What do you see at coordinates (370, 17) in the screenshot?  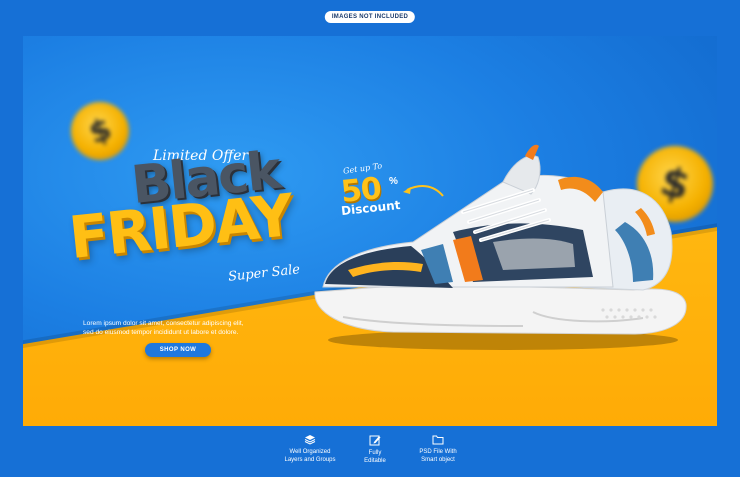 I see `images-not-included-badge: IMAGES NOT INCLUDED` at bounding box center [370, 17].